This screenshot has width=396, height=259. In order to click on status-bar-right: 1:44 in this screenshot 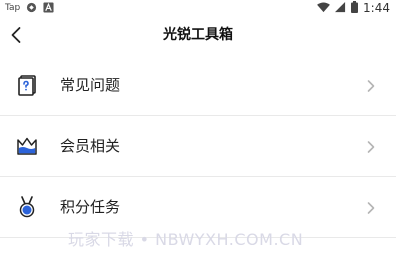, I will do `click(353, 7)`.